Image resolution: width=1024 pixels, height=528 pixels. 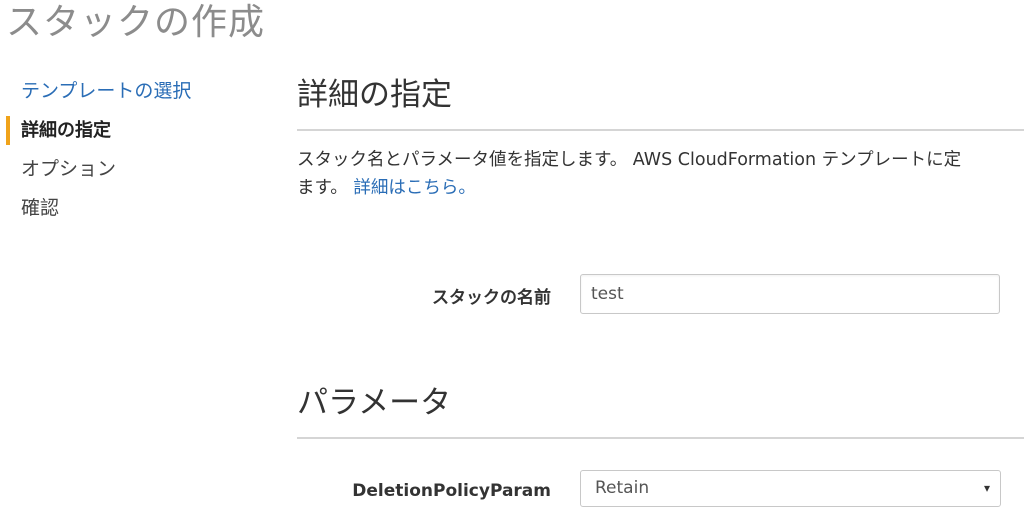 What do you see at coordinates (660, 188) in the screenshot?
I see `description-line-2: ます。 詳細はこちら。` at bounding box center [660, 188].